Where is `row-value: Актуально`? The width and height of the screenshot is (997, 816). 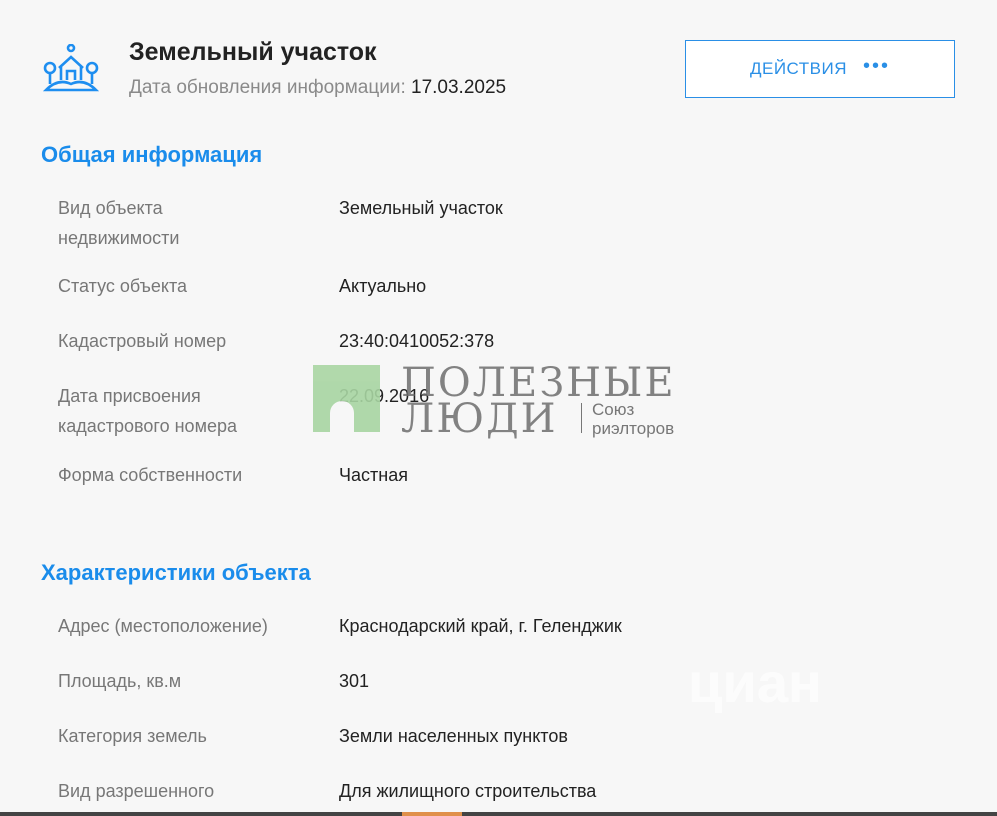
row-value: Актуально is located at coordinates (383, 286).